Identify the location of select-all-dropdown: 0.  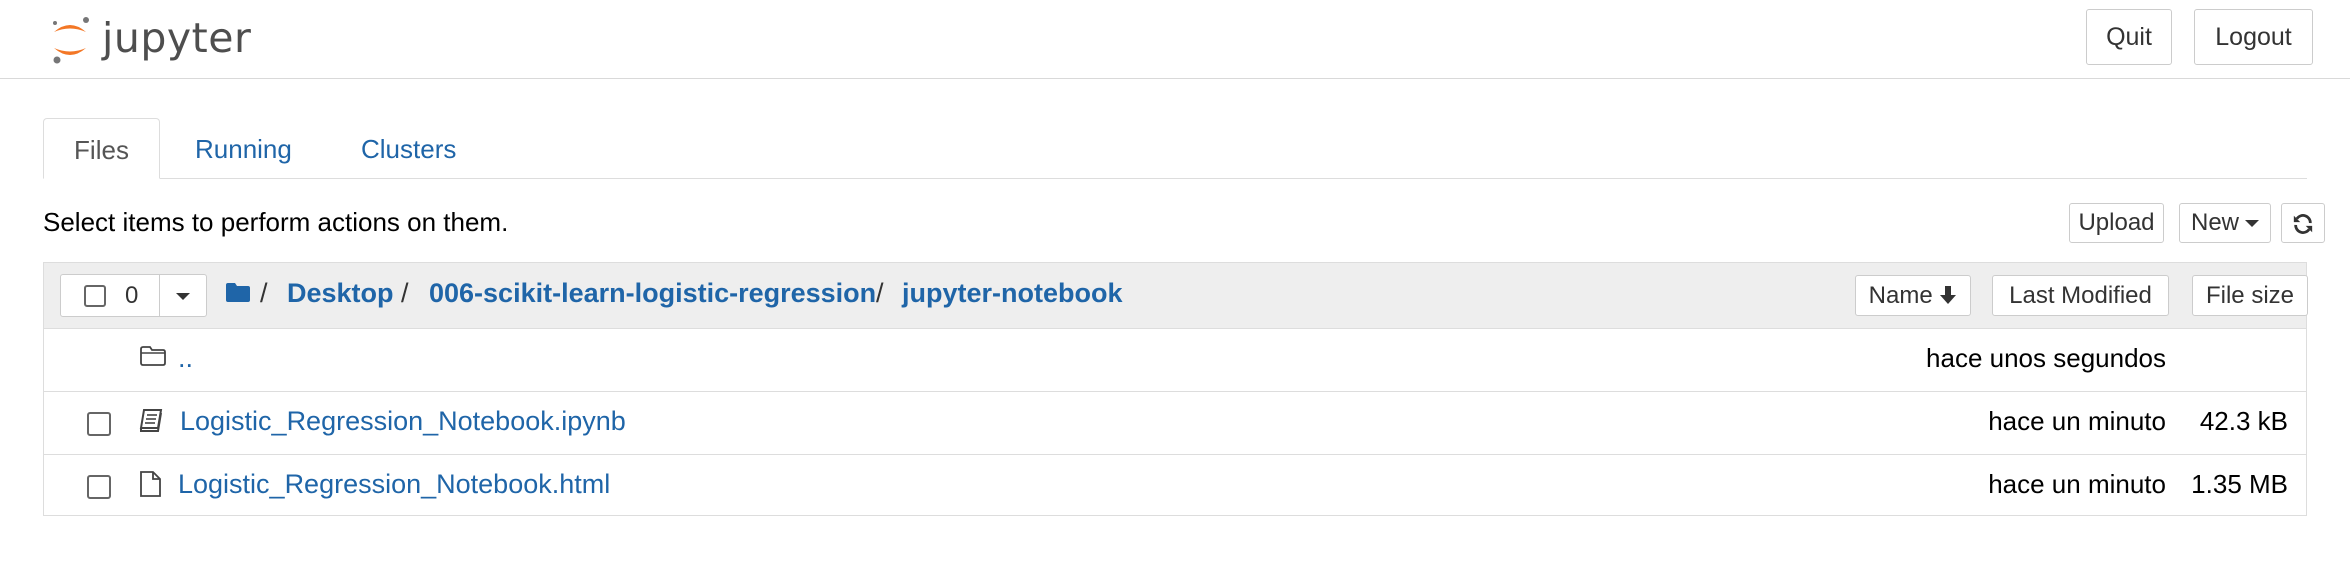
(133, 295).